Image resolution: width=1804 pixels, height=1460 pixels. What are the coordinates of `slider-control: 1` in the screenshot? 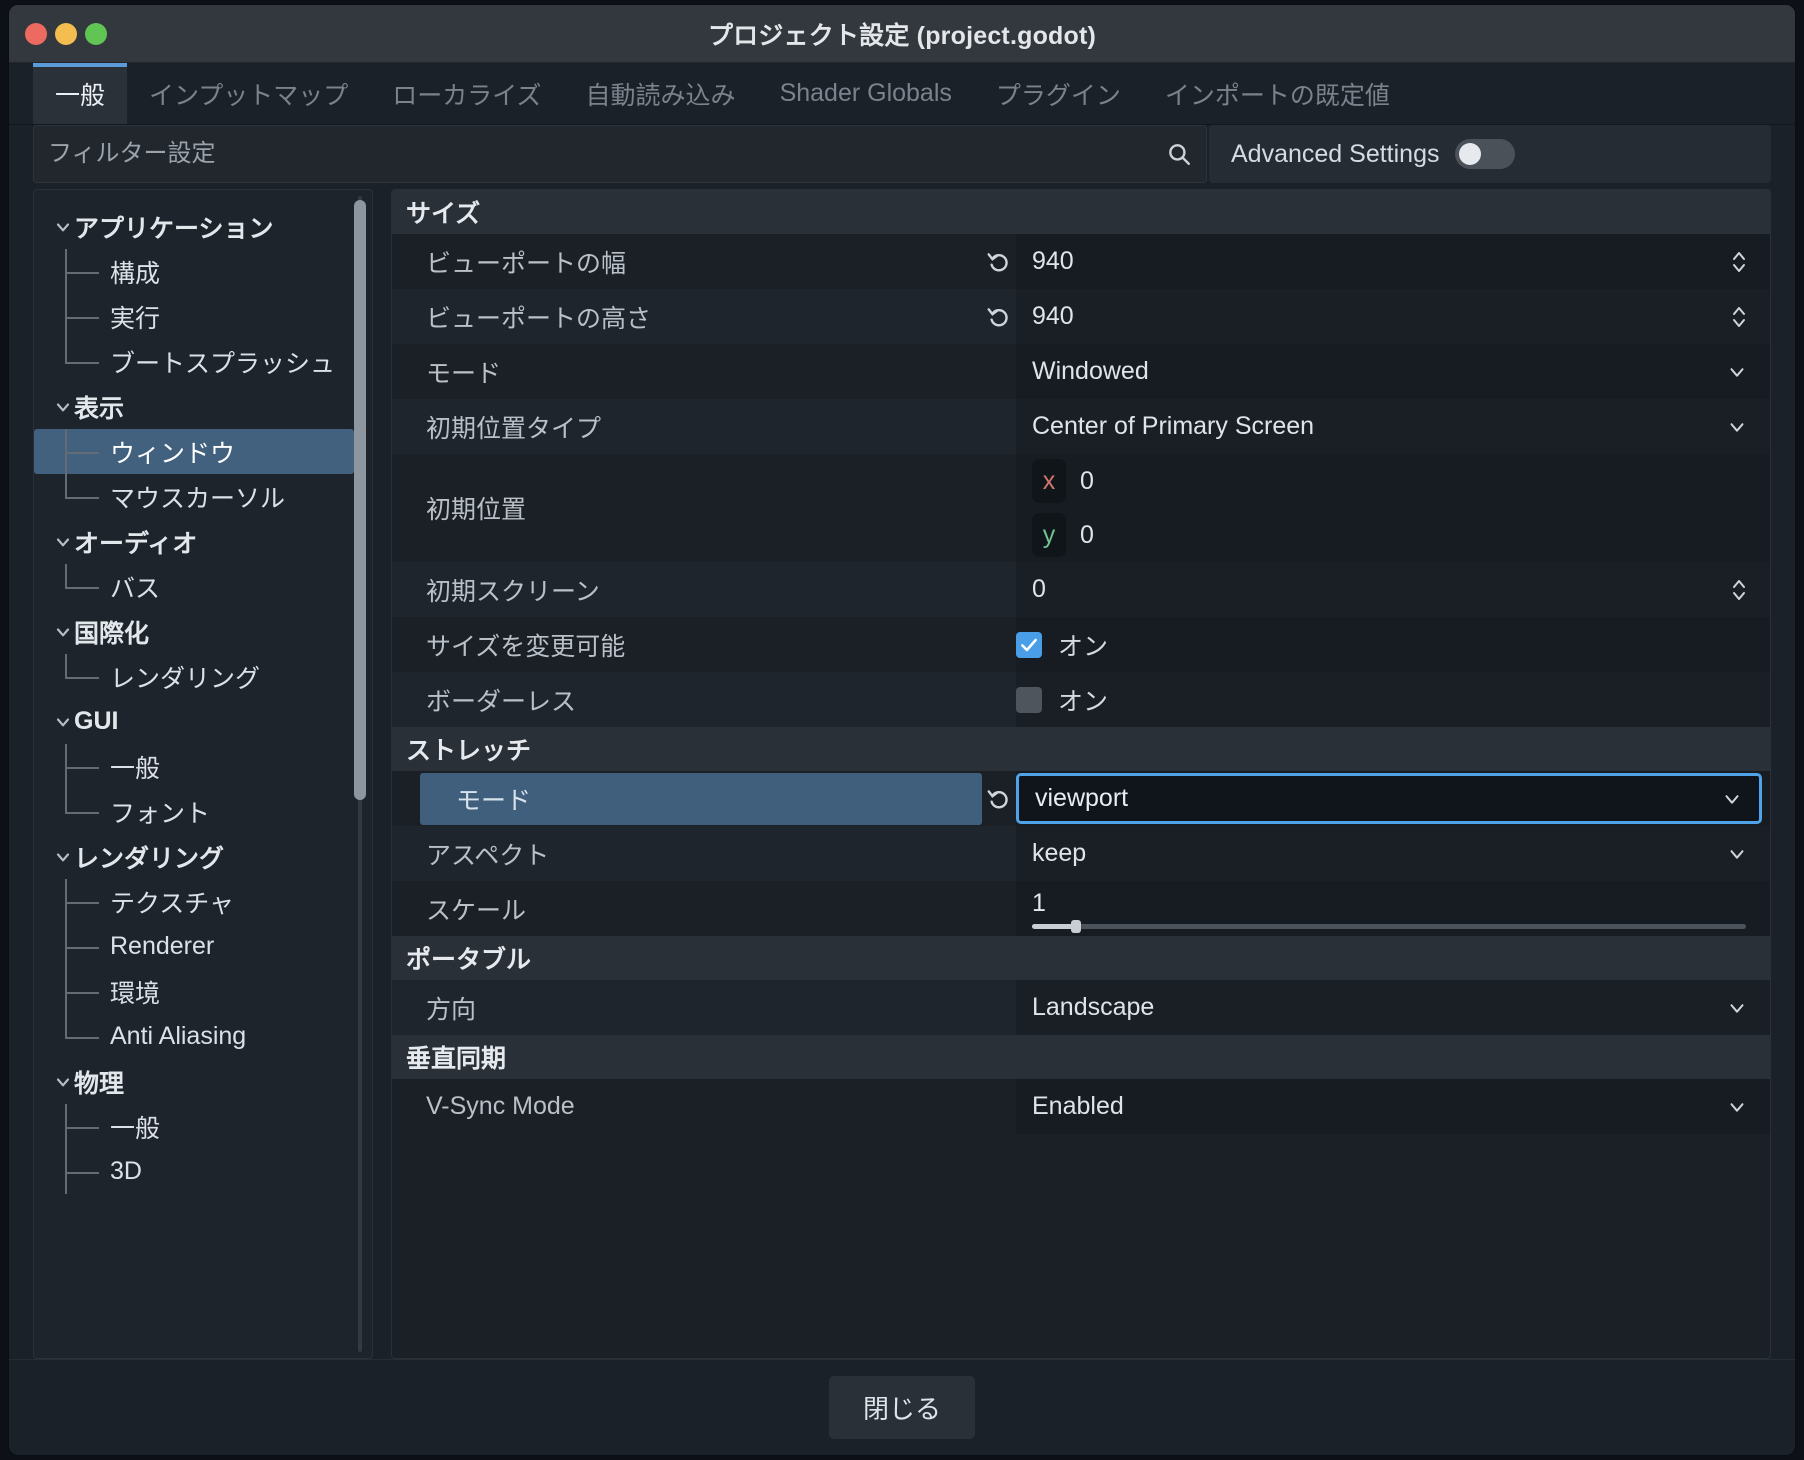 It's located at (1401, 908).